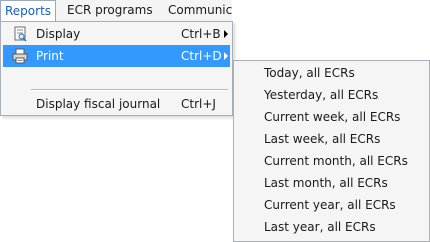 Image resolution: width=430 pixels, height=242 pixels. What do you see at coordinates (28, 10) in the screenshot?
I see `menu-reports: Reports` at bounding box center [28, 10].